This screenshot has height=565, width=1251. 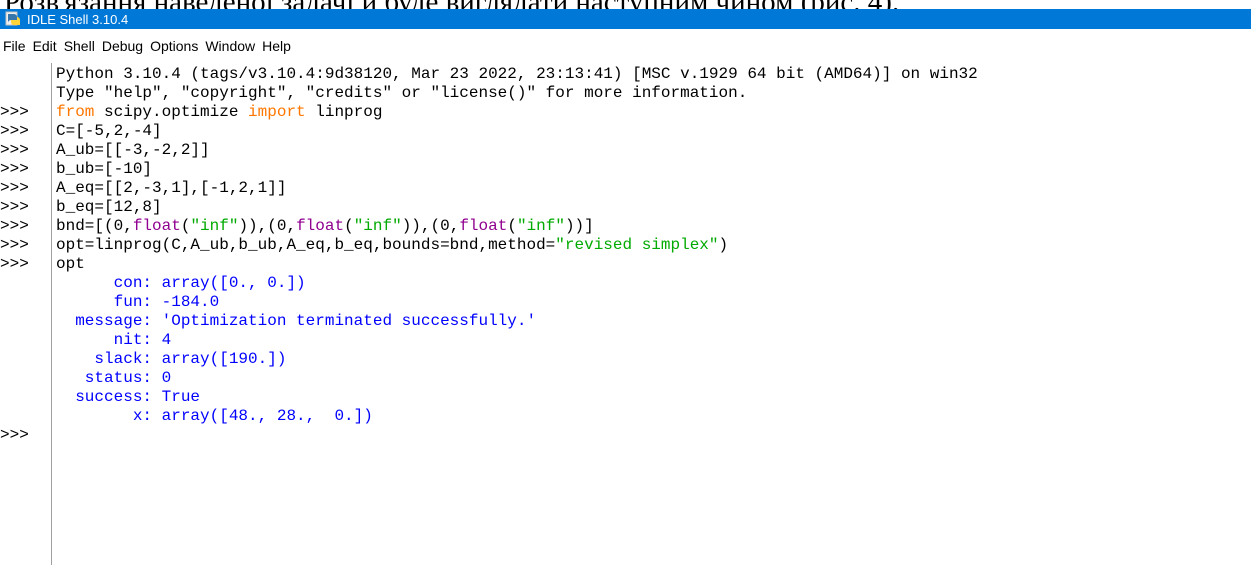 I want to click on menu-debug: Debug, so click(x=122, y=46).